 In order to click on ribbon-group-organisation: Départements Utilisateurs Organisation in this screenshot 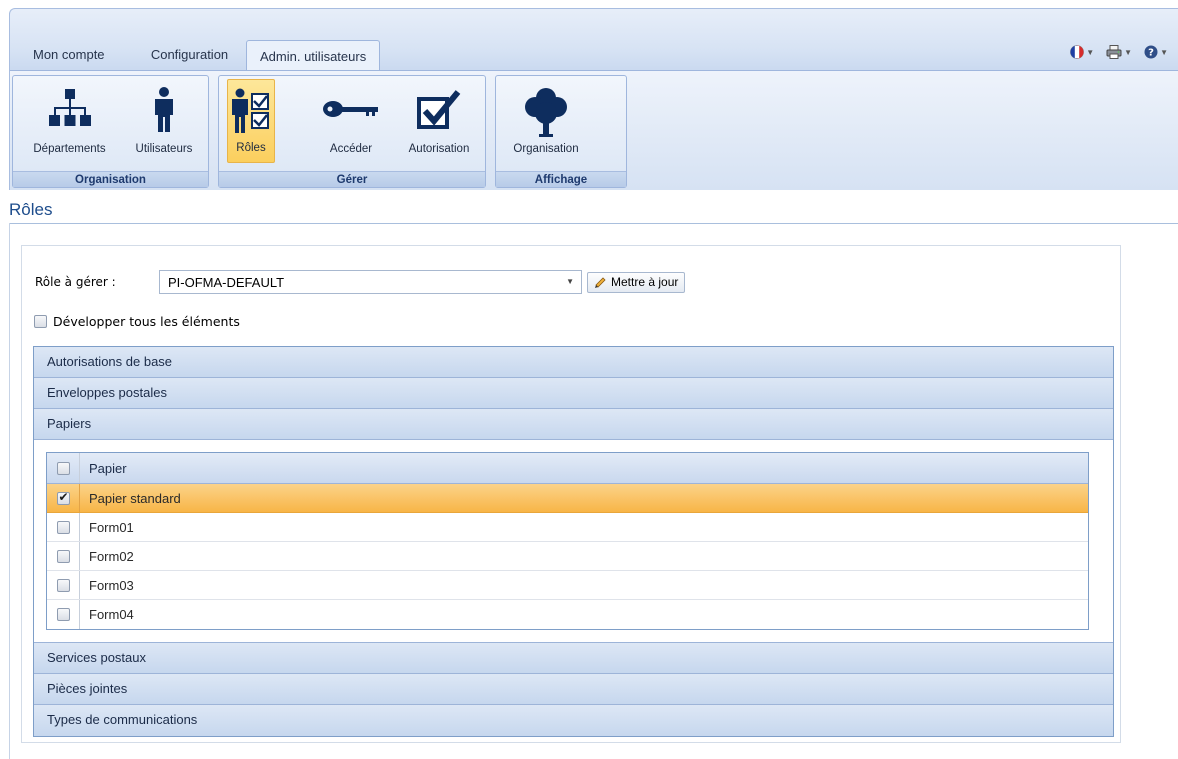, I will do `click(110, 131)`.